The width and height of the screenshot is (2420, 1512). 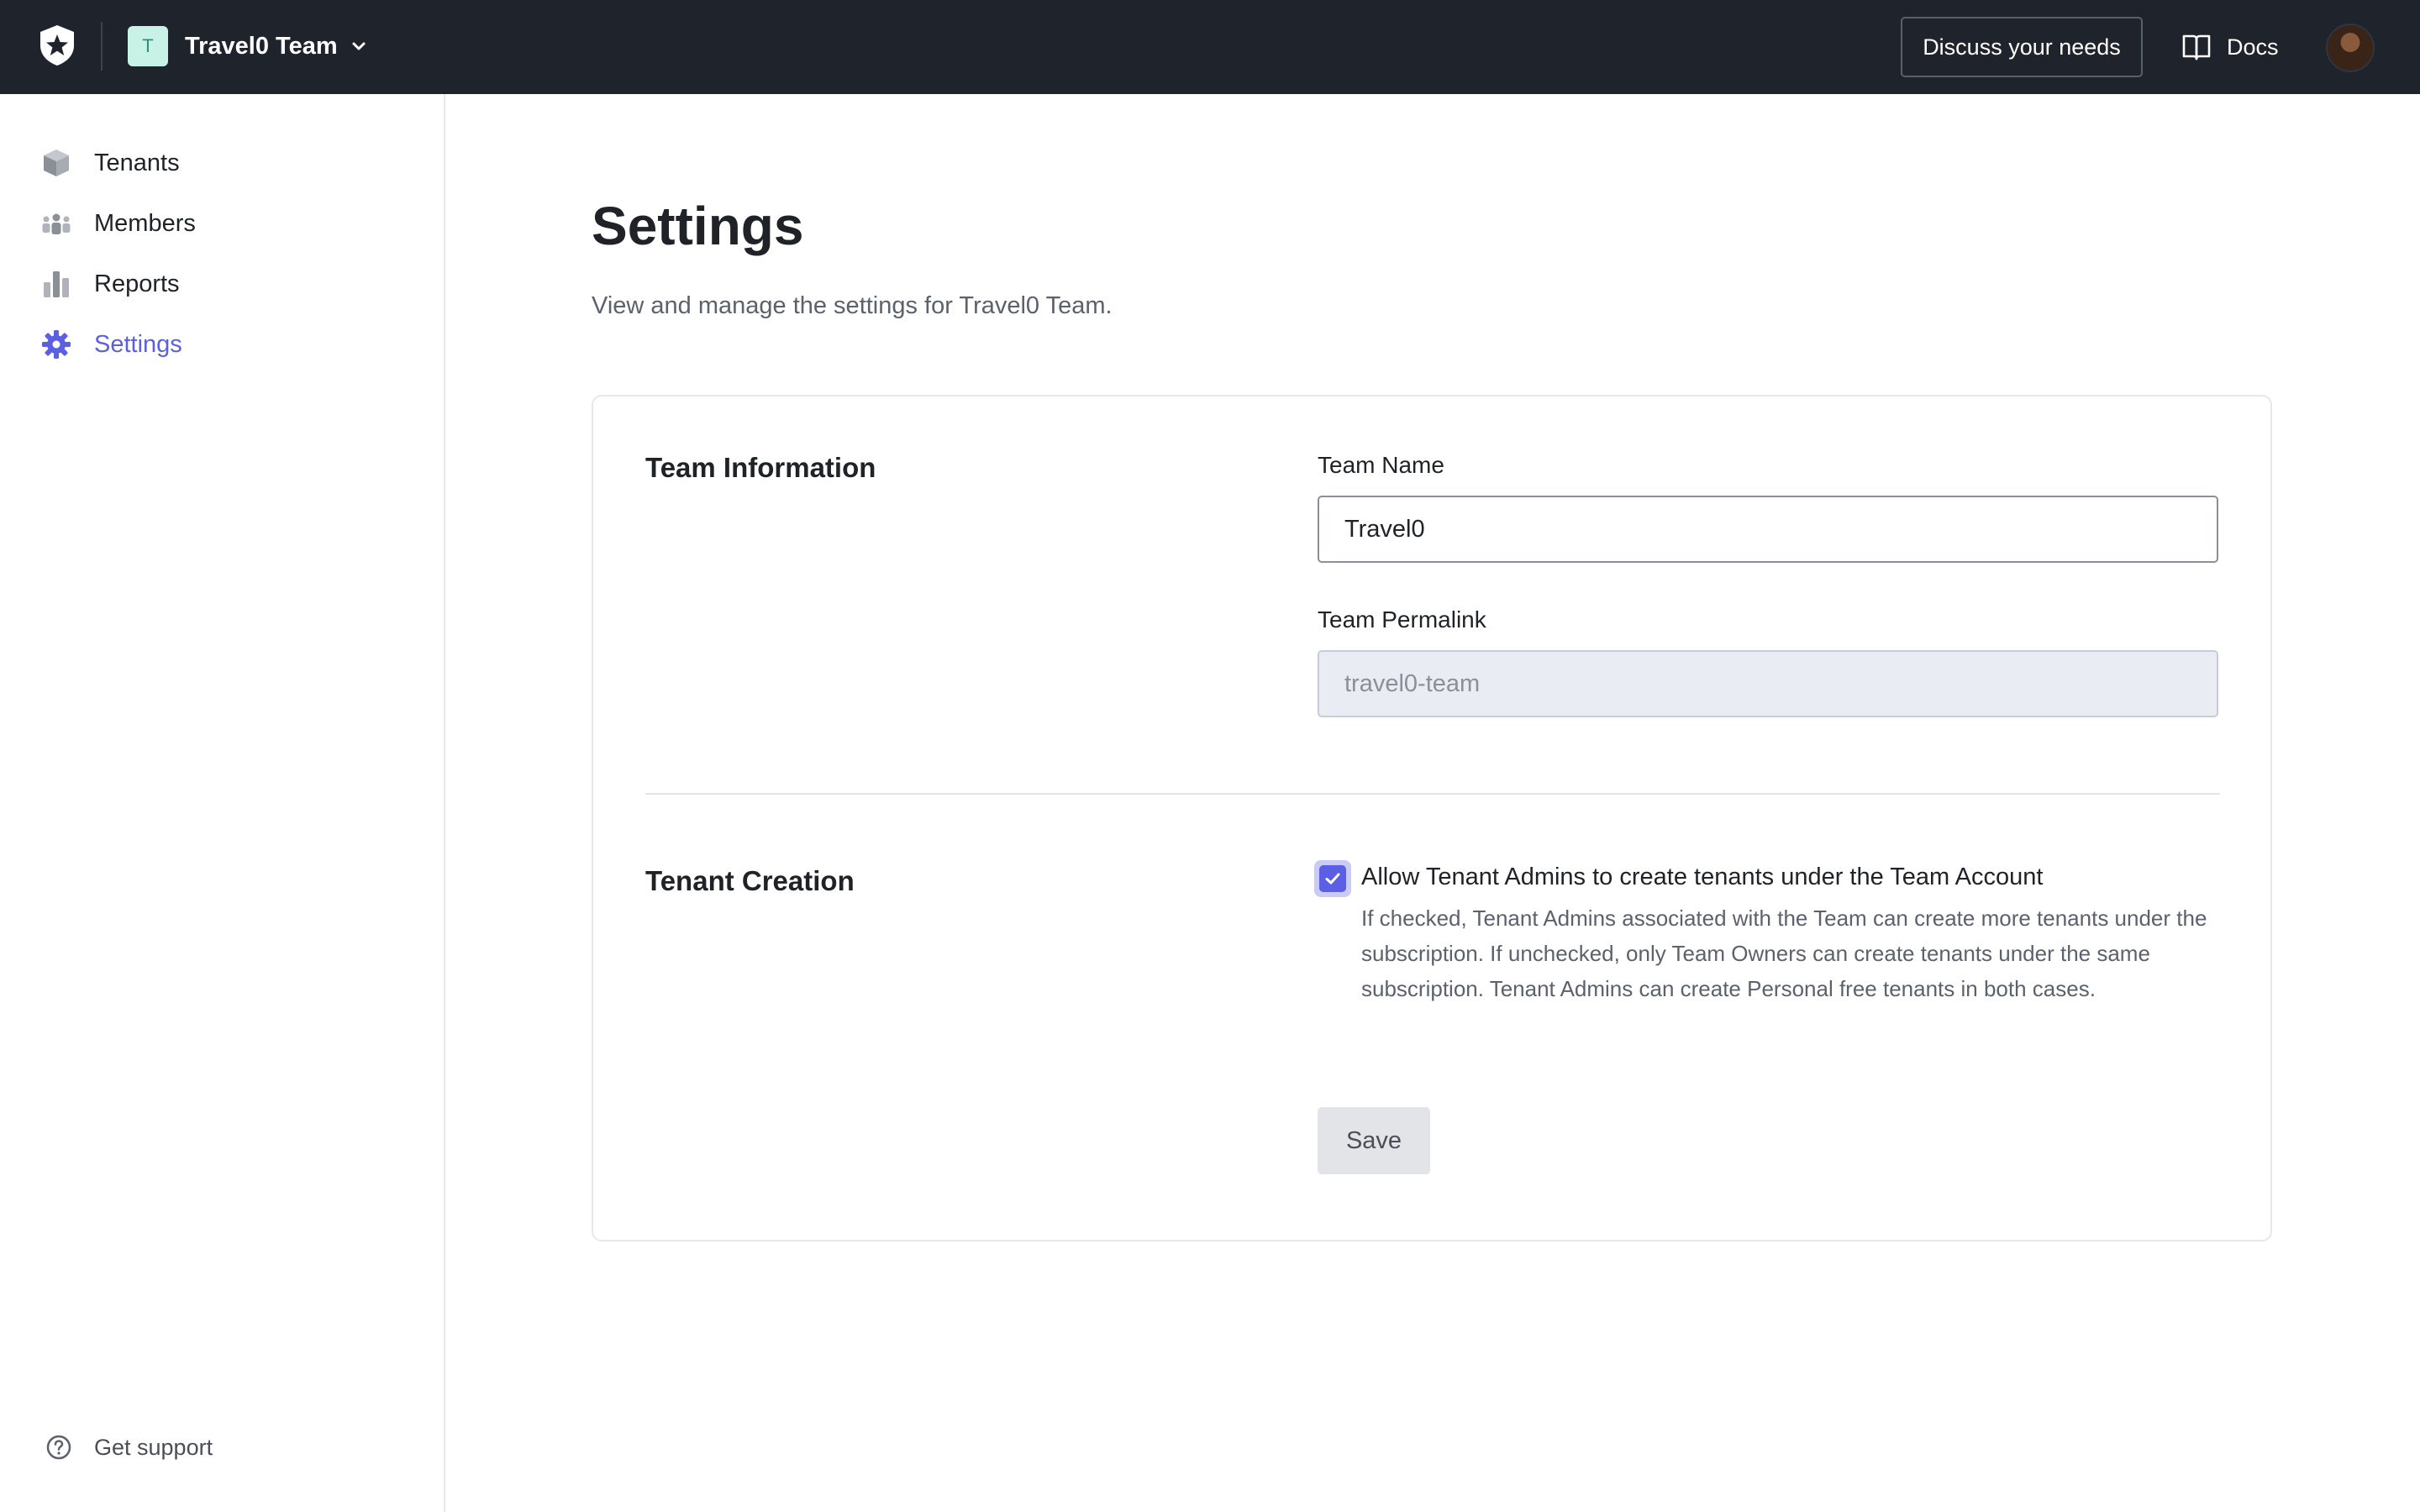 What do you see at coordinates (137, 283) in the screenshot?
I see `sidebar-item-label: Reports` at bounding box center [137, 283].